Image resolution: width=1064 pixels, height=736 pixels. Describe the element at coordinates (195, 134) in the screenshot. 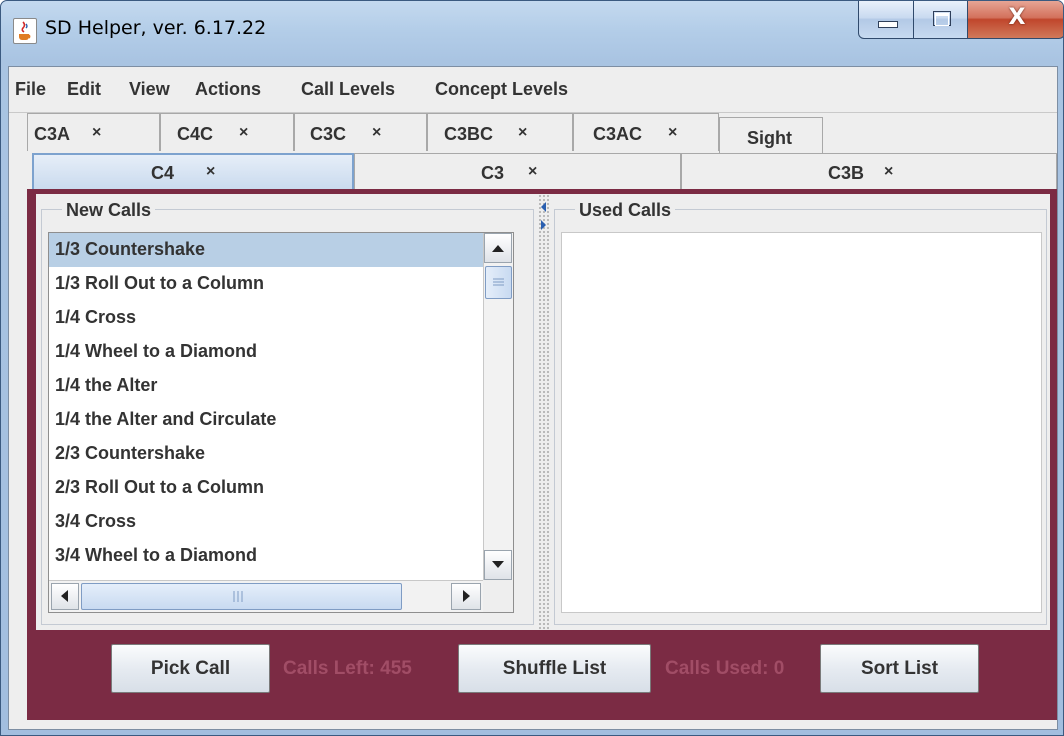

I see `tab-label: C4C` at that location.